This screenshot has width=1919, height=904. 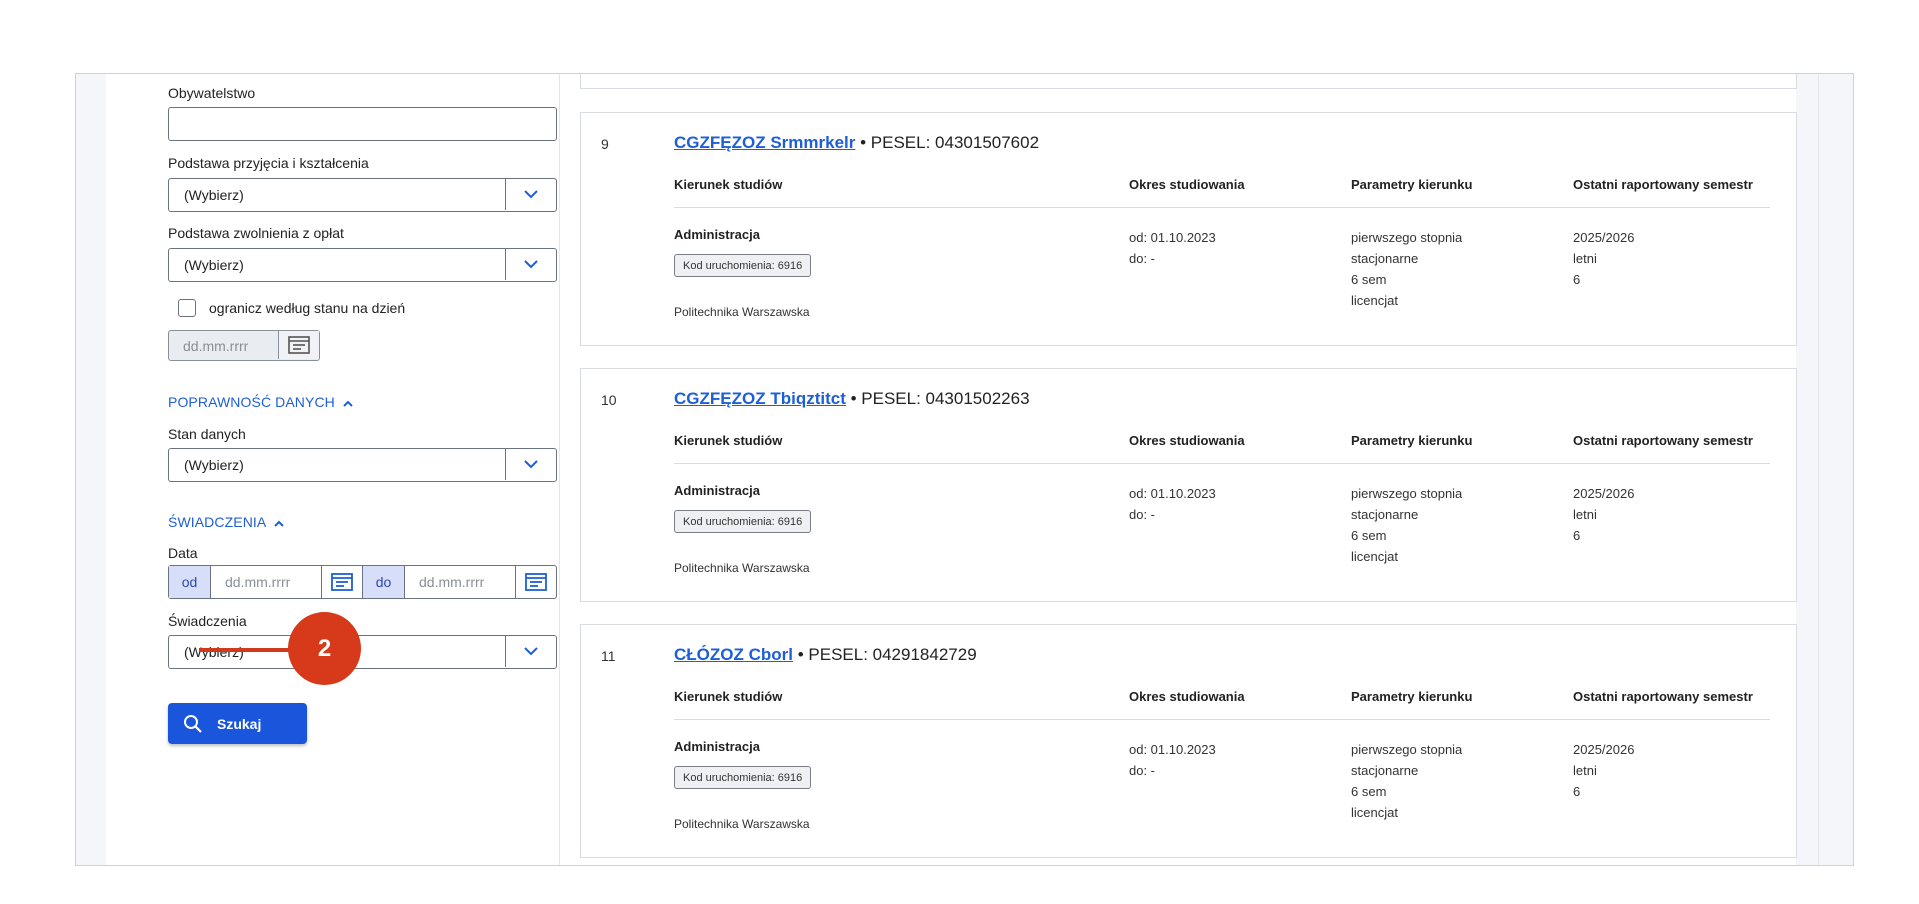 What do you see at coordinates (324, 648) in the screenshot?
I see `step-callout-badge: 2` at bounding box center [324, 648].